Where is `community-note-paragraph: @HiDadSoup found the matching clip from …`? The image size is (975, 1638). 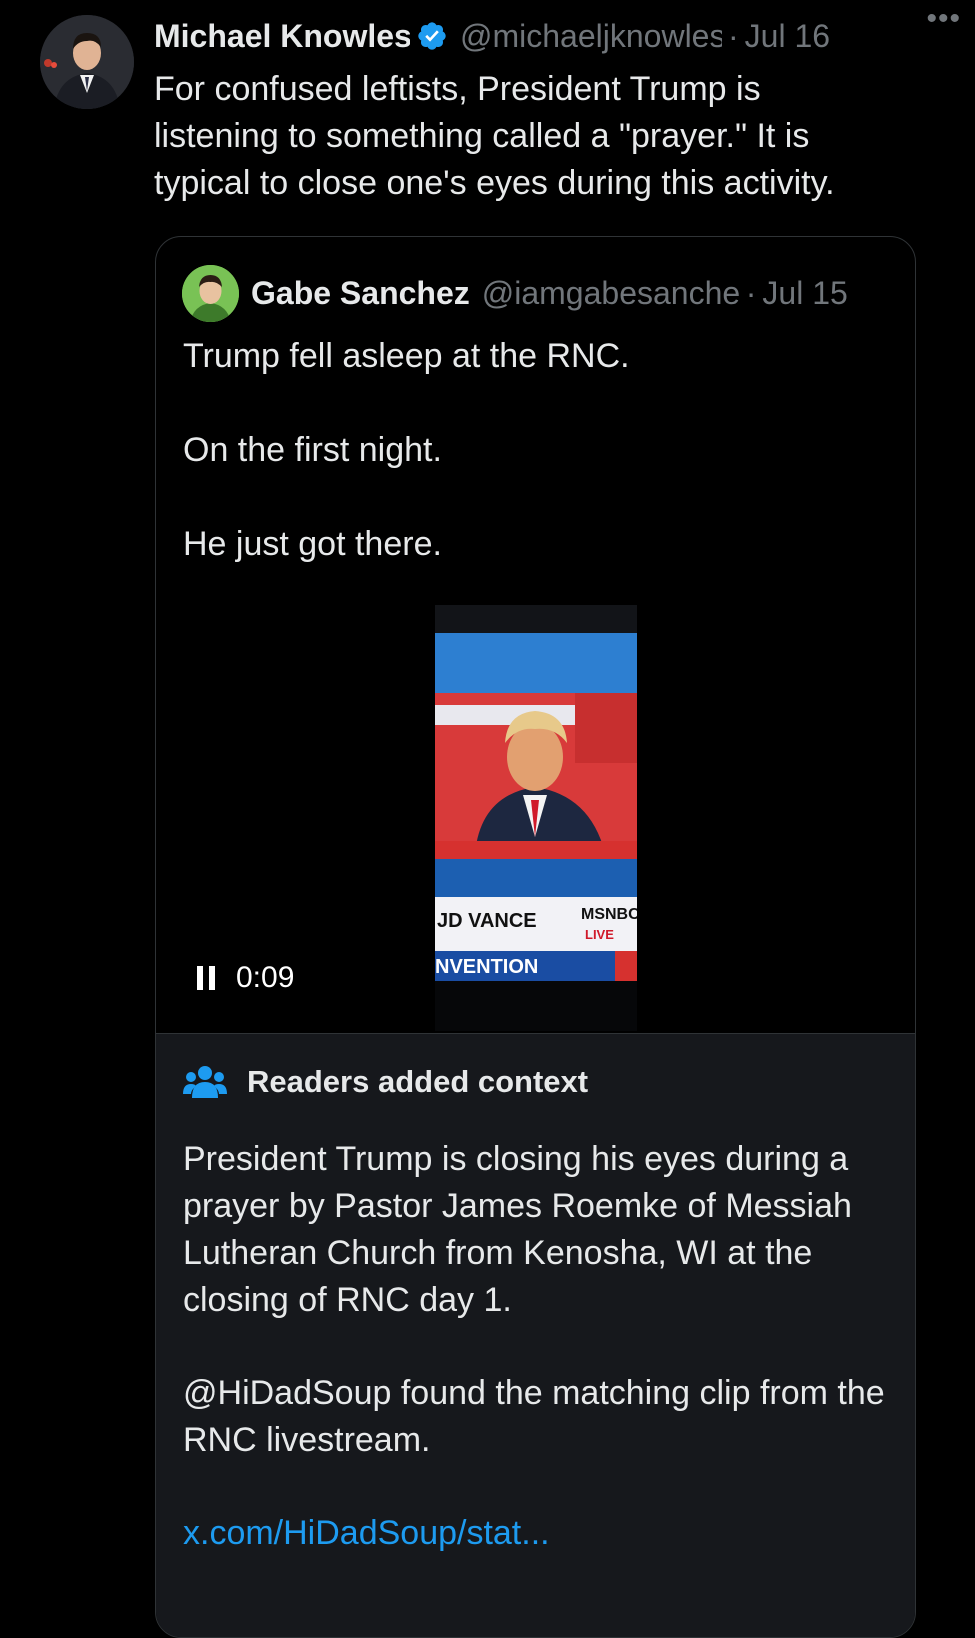 community-note-paragraph: @HiDadSoup found the matching clip from … is located at coordinates (534, 1416).